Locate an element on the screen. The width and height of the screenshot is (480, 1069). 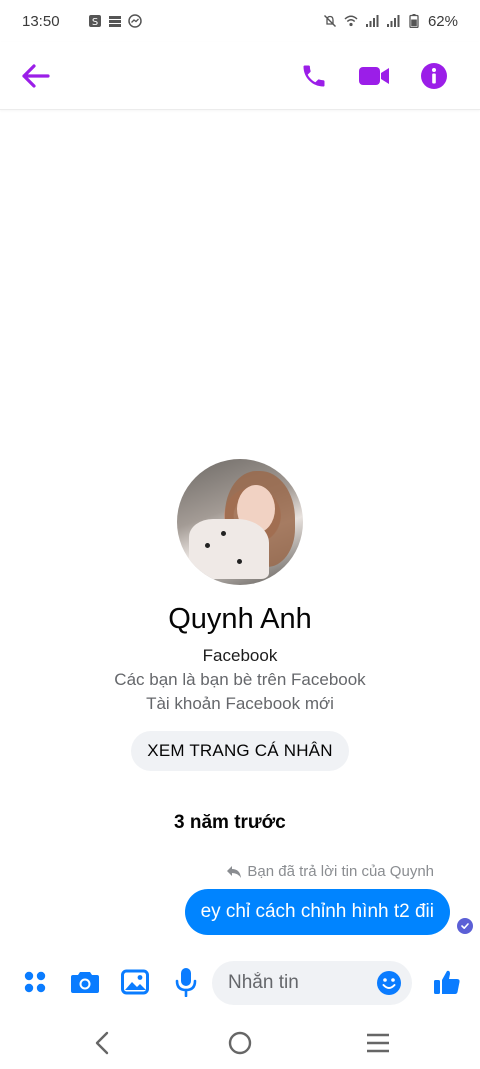
camera-button is located at coordinates (85, 982).